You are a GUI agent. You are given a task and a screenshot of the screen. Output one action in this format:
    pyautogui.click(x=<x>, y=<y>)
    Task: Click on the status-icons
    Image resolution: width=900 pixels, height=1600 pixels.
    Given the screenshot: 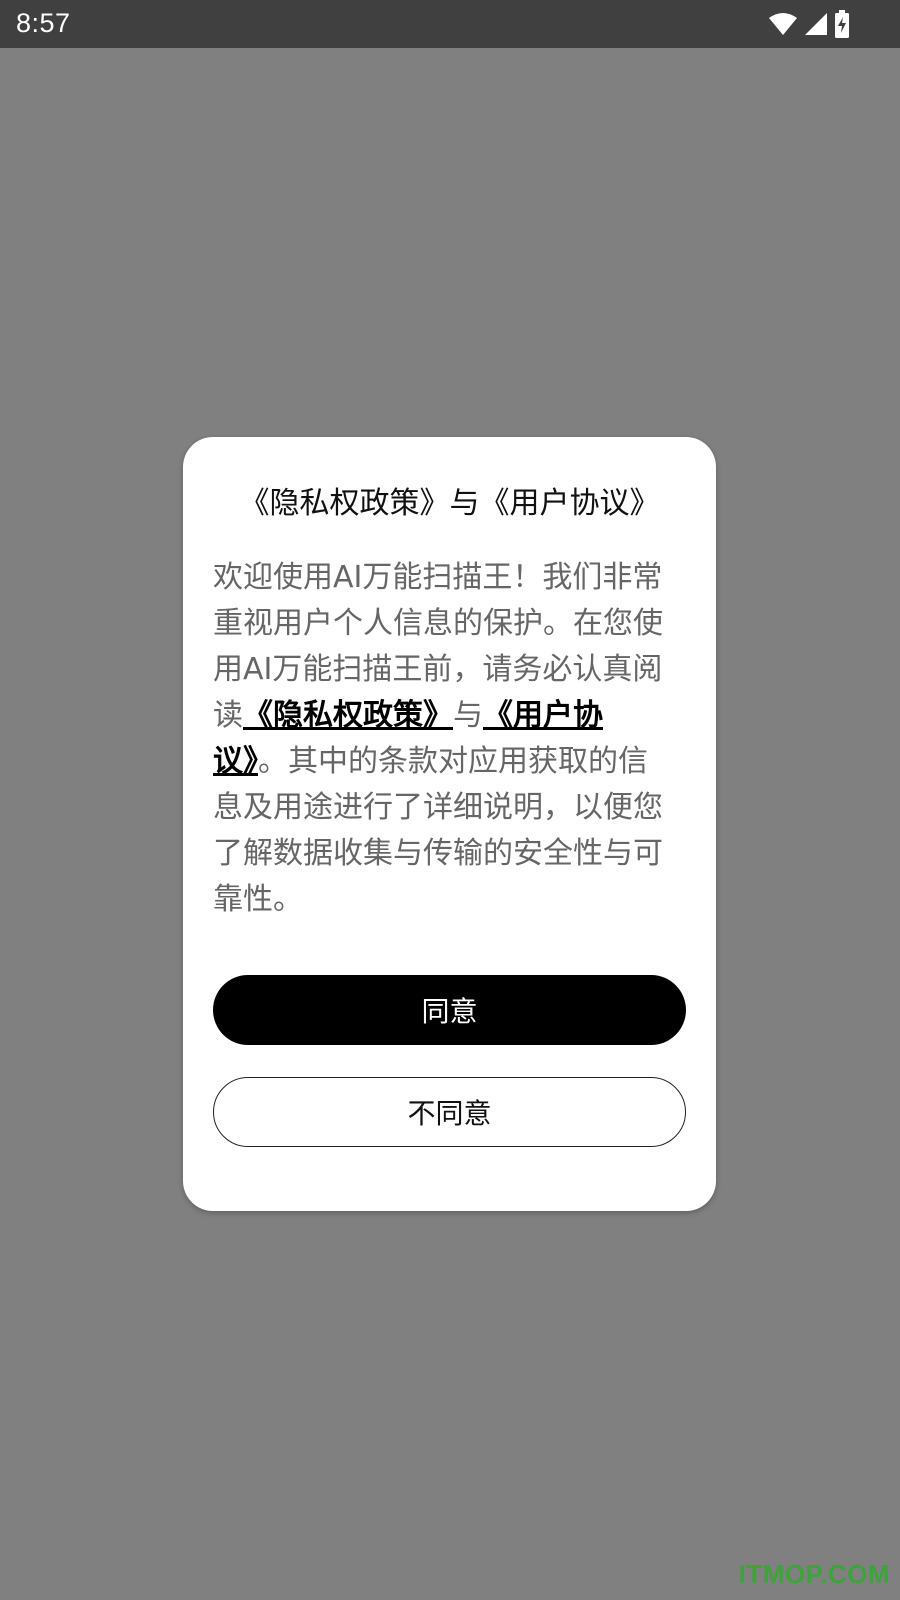 What is the action you would take?
    pyautogui.click(x=809, y=24)
    